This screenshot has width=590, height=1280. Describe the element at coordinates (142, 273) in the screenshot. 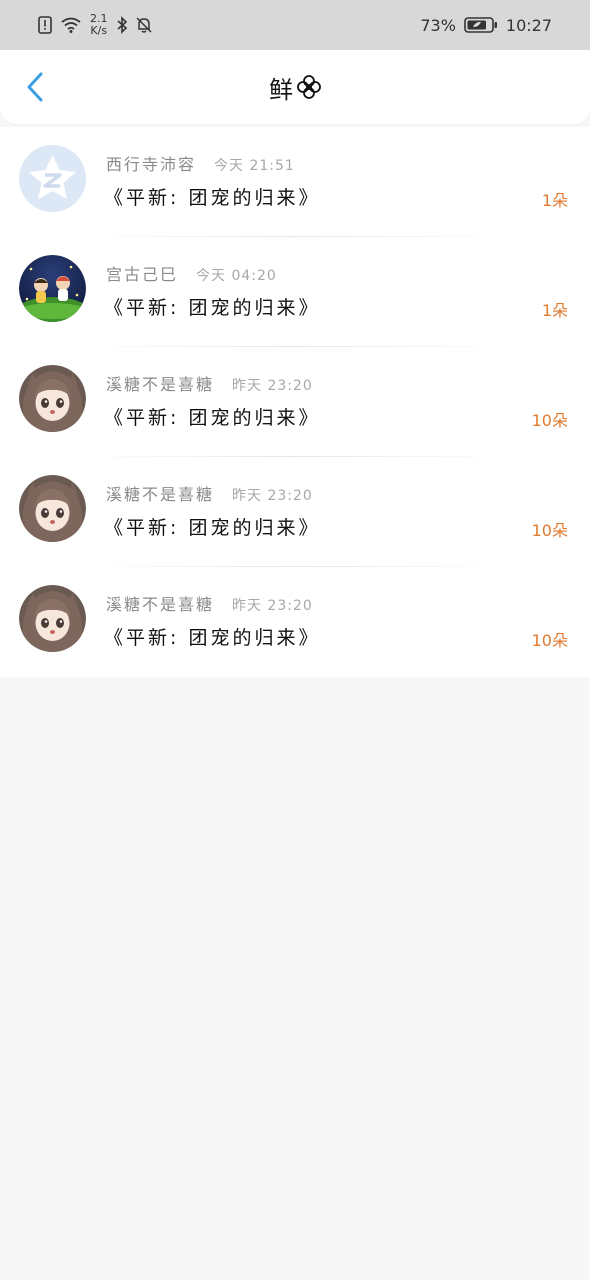

I see `user-name: 宫古己巳` at that location.